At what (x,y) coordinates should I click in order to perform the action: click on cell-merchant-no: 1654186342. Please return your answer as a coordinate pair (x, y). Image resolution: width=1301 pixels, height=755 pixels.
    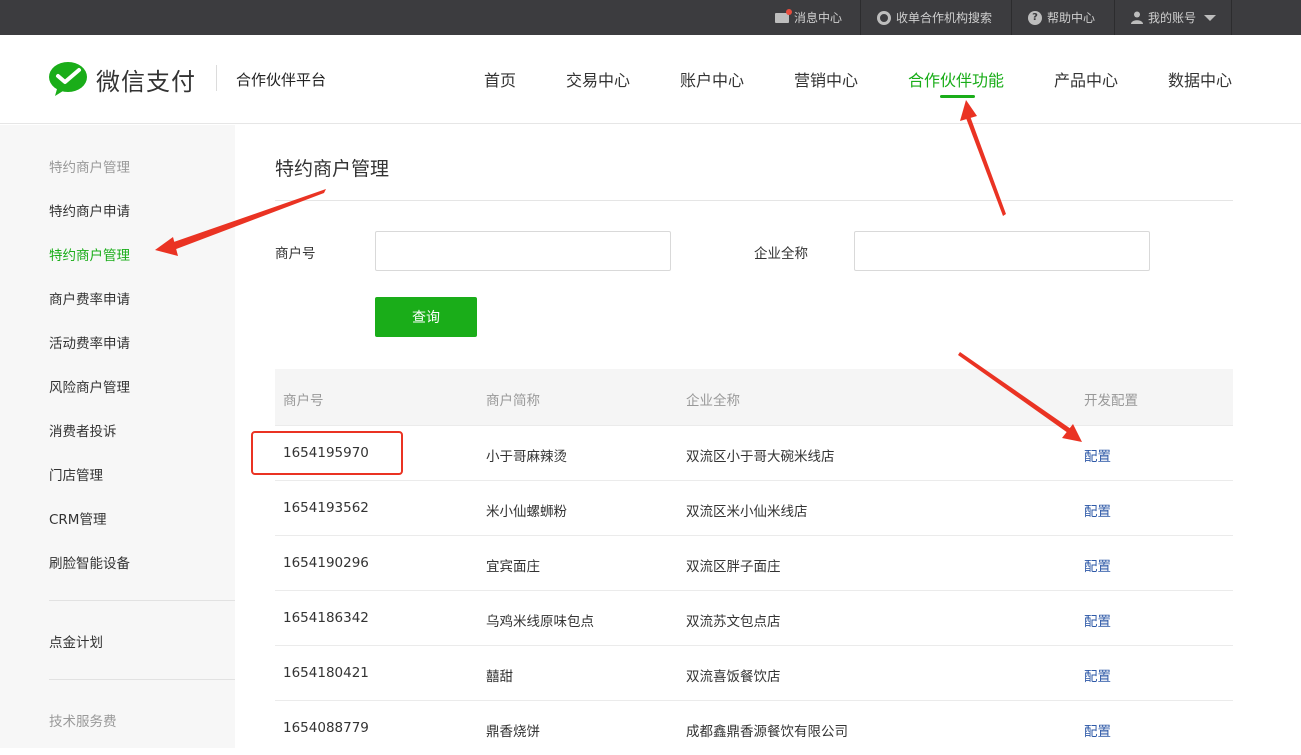
    Looking at the image, I should click on (326, 618).